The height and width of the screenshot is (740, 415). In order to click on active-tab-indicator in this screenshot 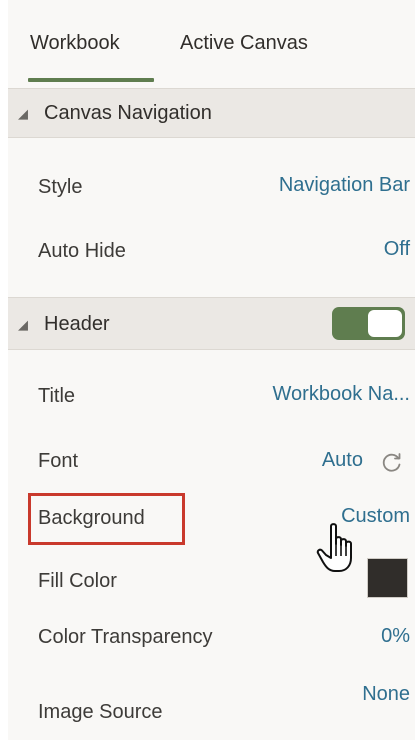, I will do `click(91, 80)`.